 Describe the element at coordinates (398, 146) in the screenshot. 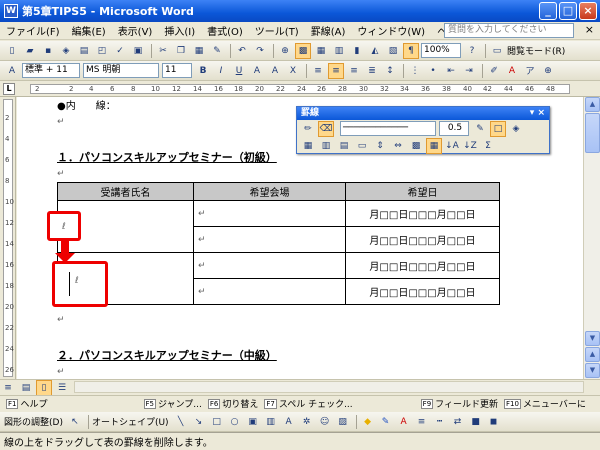

I see `distribute-cols-icon: ⇔` at that location.